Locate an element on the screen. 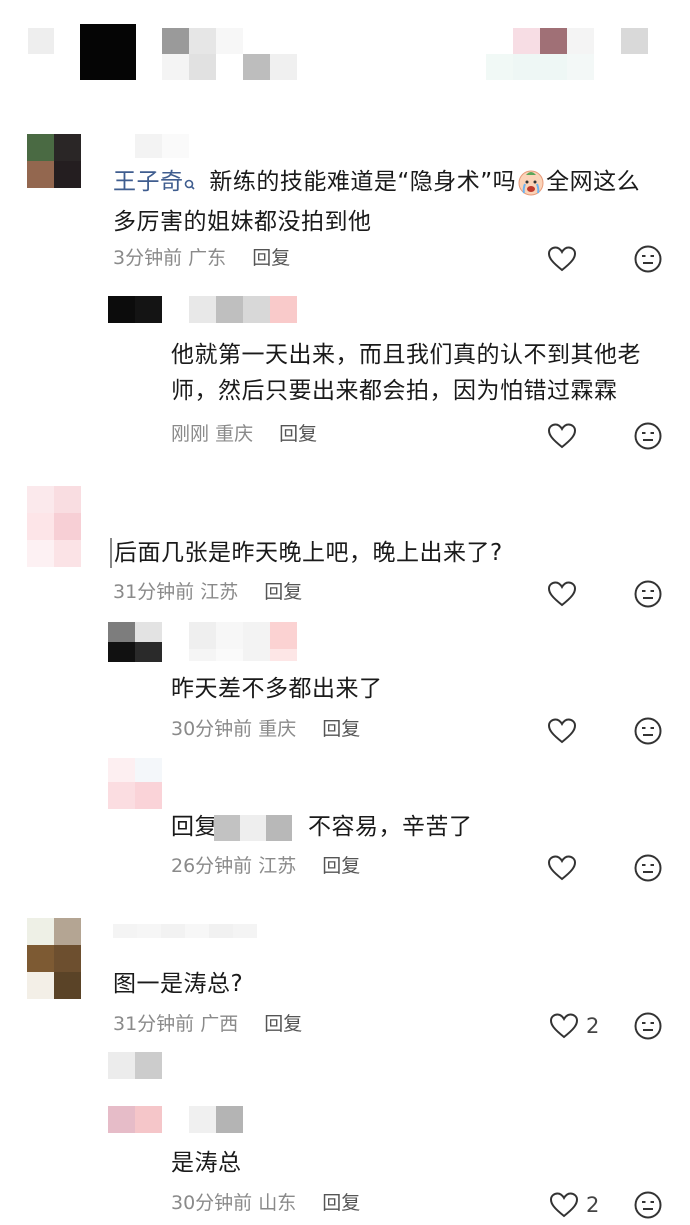  comment-meta: 31分钟前 江苏 回复 is located at coordinates (207, 592).